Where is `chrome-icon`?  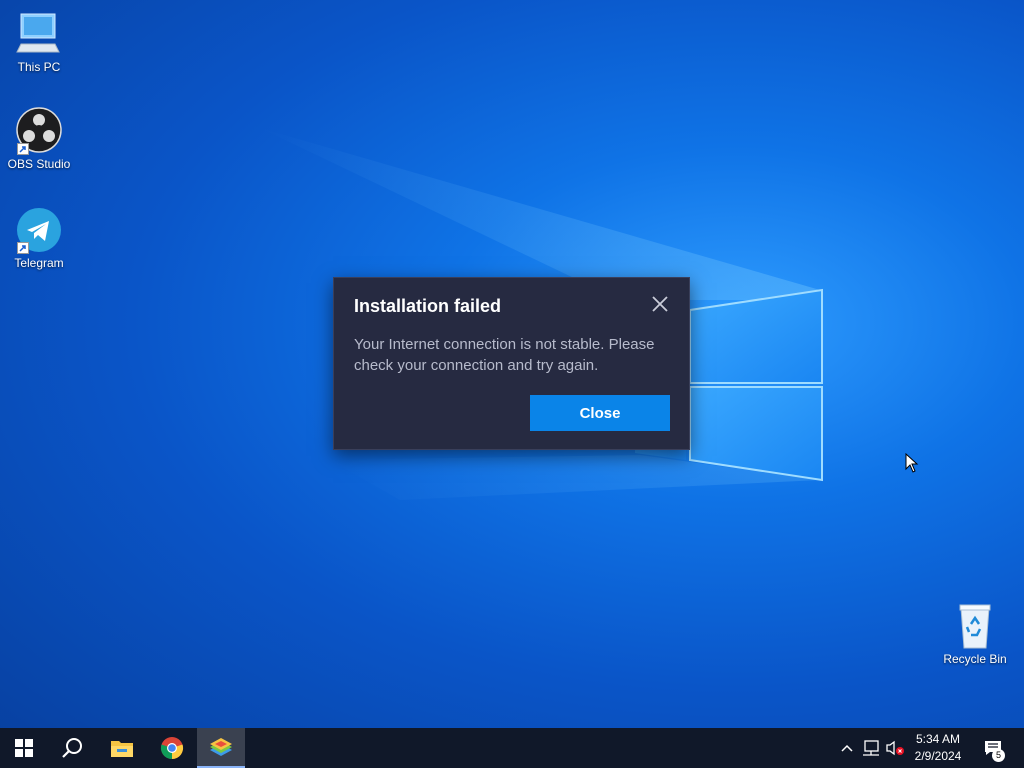
chrome-icon is located at coordinates (172, 748).